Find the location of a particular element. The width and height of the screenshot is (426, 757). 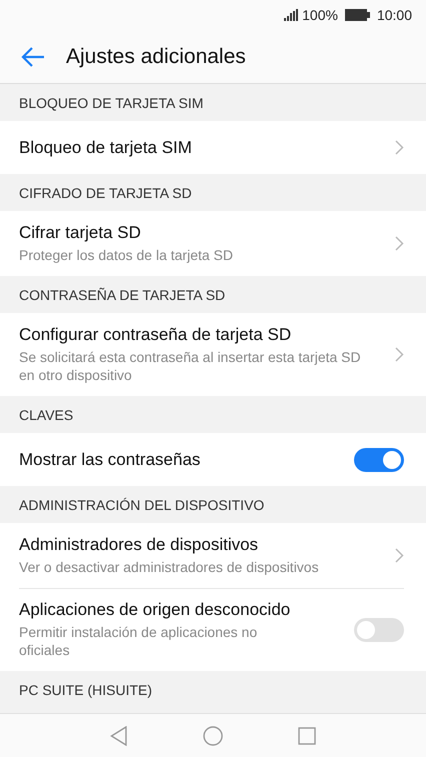

section-header: BLOQUEO DE TARJETA SIM is located at coordinates (111, 102).